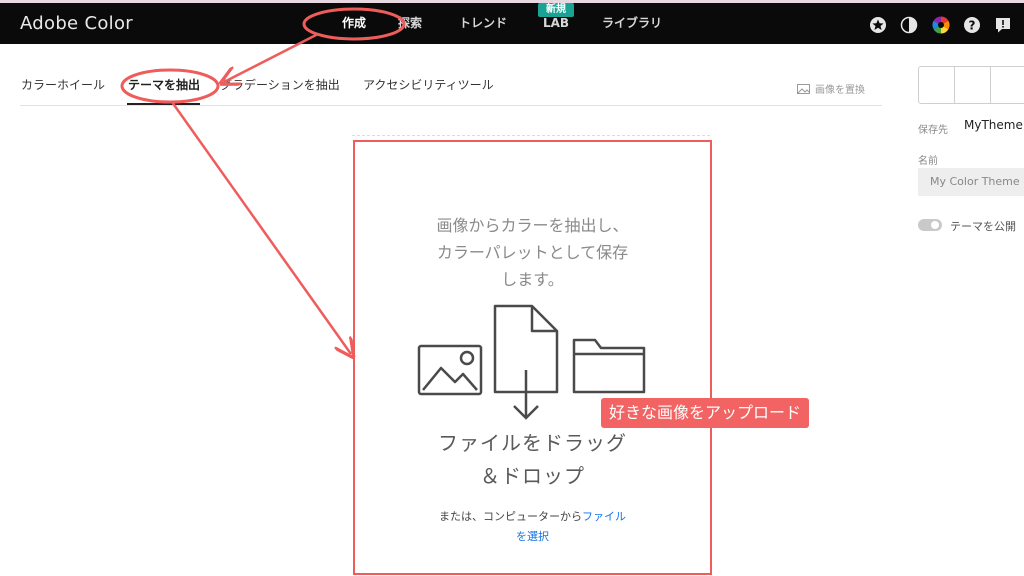 The height and width of the screenshot is (576, 1024). Describe the element at coordinates (941, 25) in the screenshot. I see `color-wheel-icon` at that location.